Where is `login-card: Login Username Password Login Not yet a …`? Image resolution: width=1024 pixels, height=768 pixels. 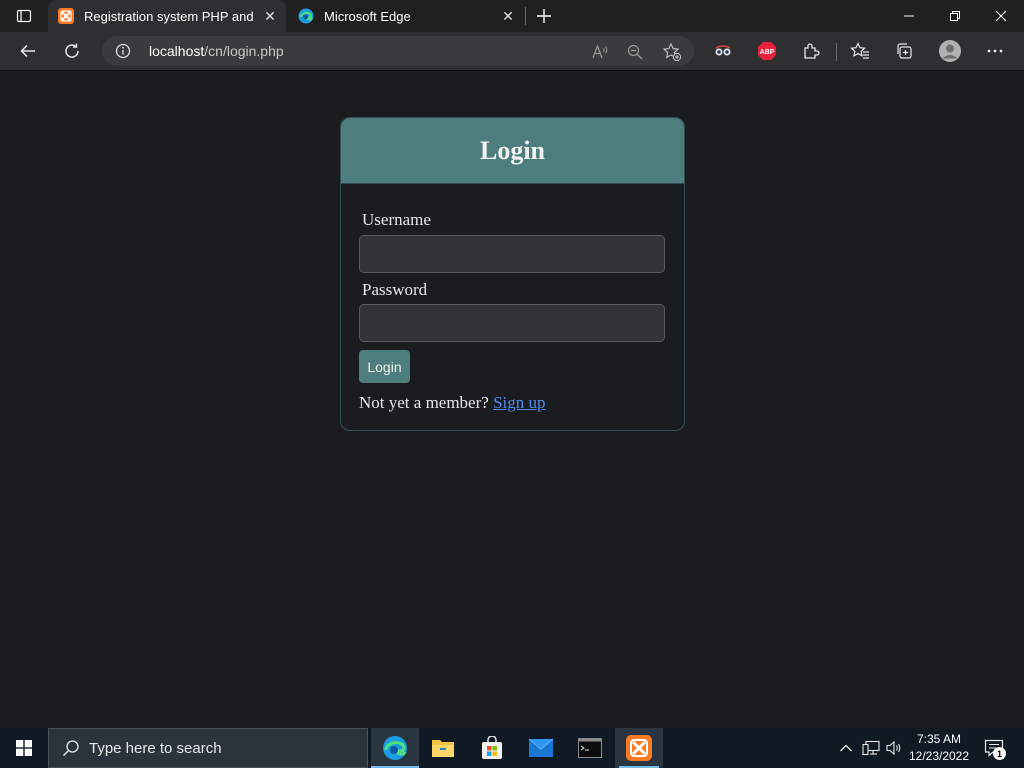
login-card: Login Username Password Login Not yet a … is located at coordinates (512, 274).